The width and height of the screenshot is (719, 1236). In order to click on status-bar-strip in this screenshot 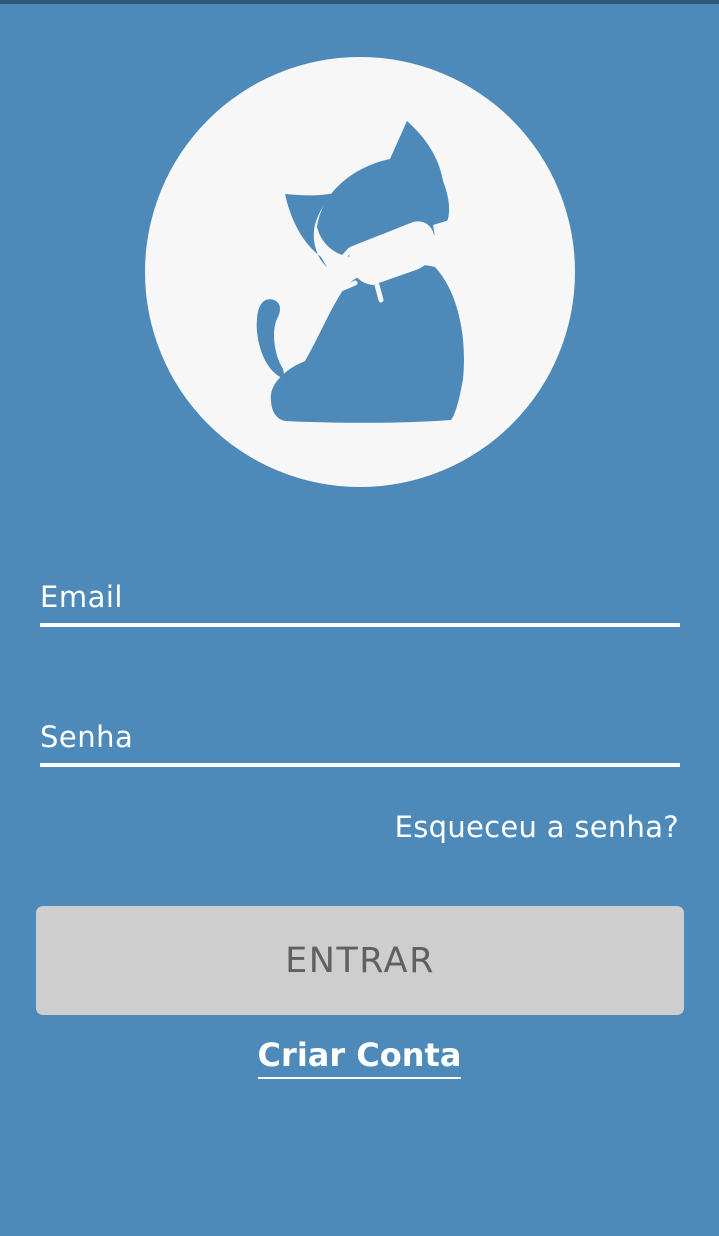, I will do `click(359, 2)`.